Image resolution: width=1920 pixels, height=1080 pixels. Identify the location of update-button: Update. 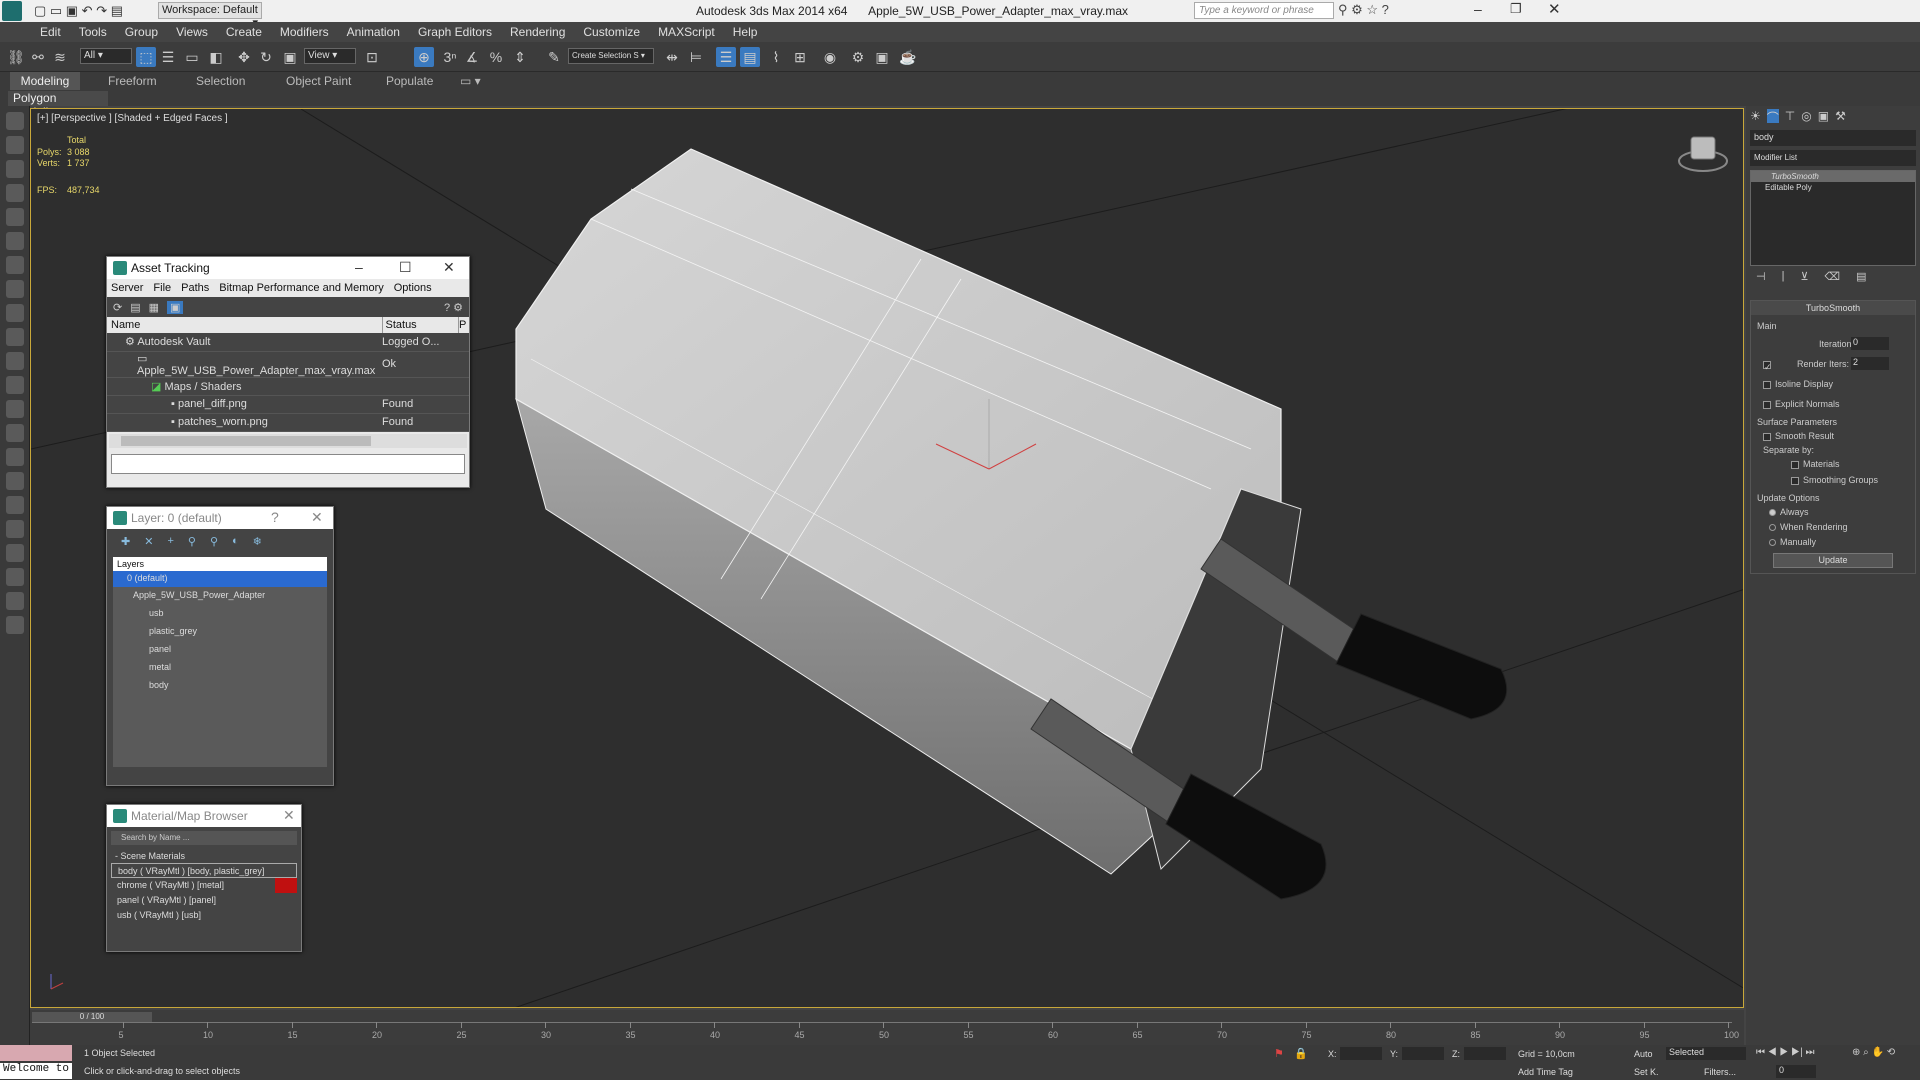
(1833, 560).